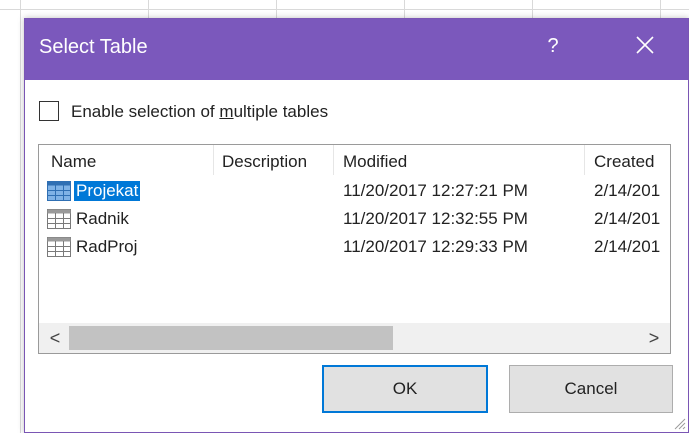 The image size is (689, 433). Describe the element at coordinates (102, 218) in the screenshot. I see `table-name: Radnik` at that location.